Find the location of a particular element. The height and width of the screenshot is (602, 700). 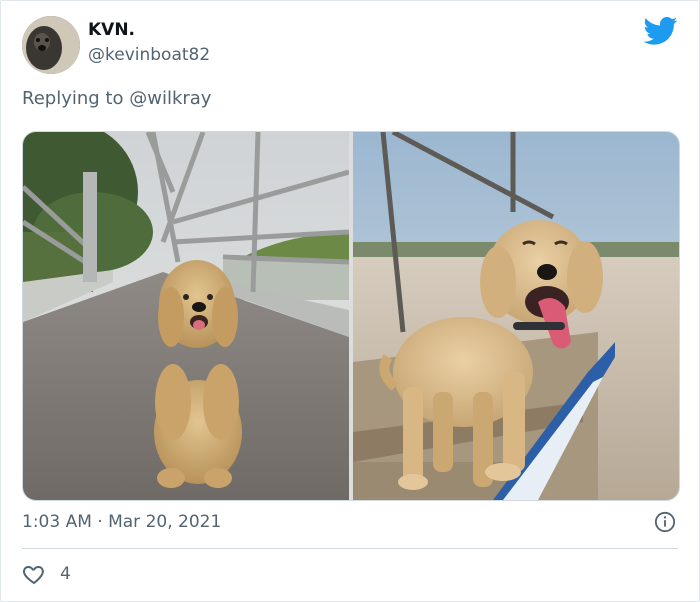

avatar is located at coordinates (51, 45).